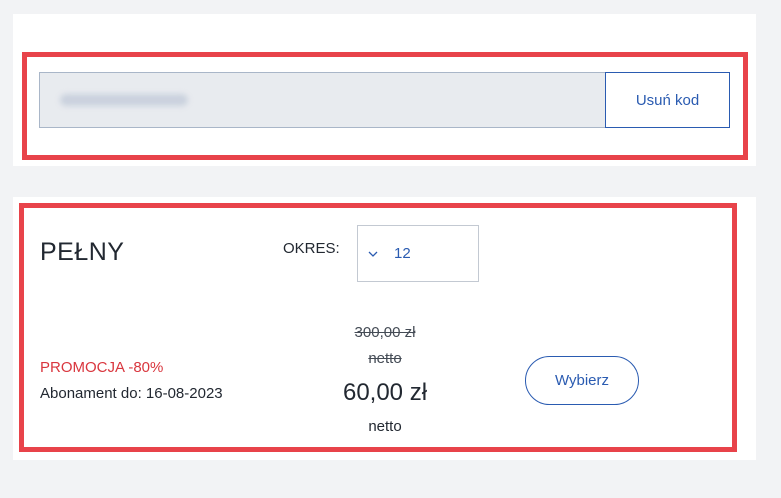  I want to click on old-price-unit: netto, so click(385, 358).